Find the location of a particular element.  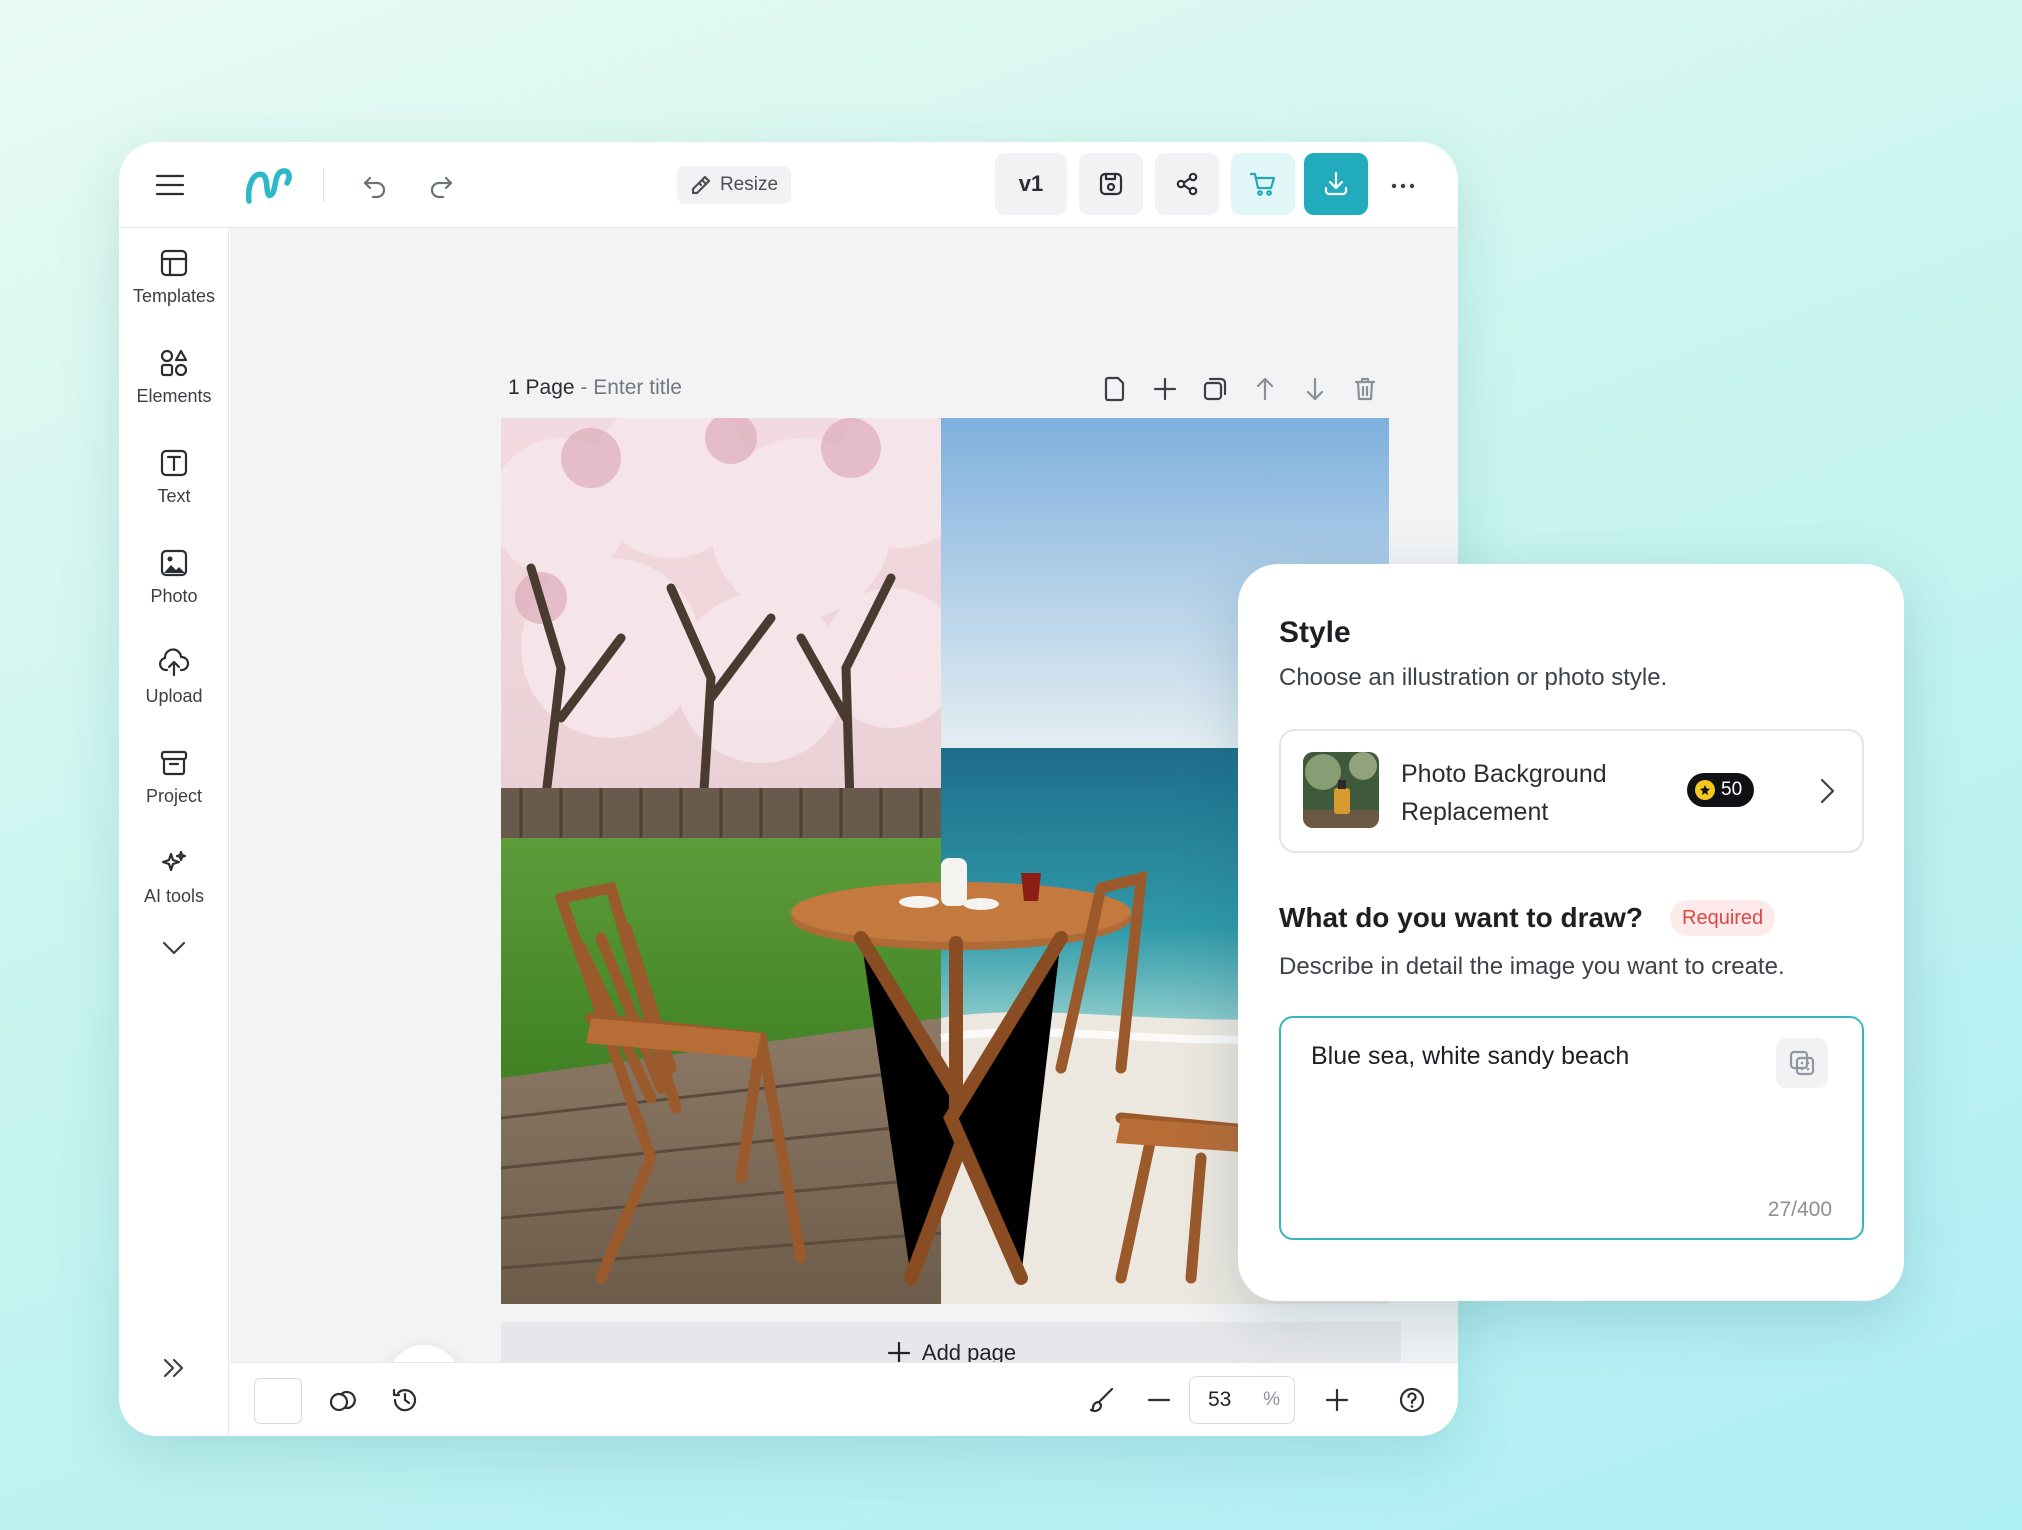

toolbar-divider is located at coordinates (323, 185).